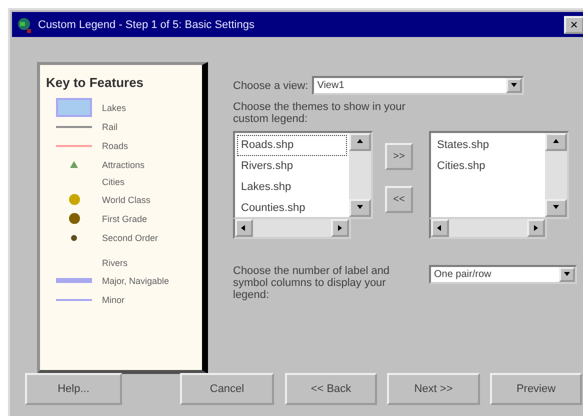 The width and height of the screenshot is (583, 416). What do you see at coordinates (418, 85) in the screenshot?
I see `view-dropdown: View1` at bounding box center [418, 85].